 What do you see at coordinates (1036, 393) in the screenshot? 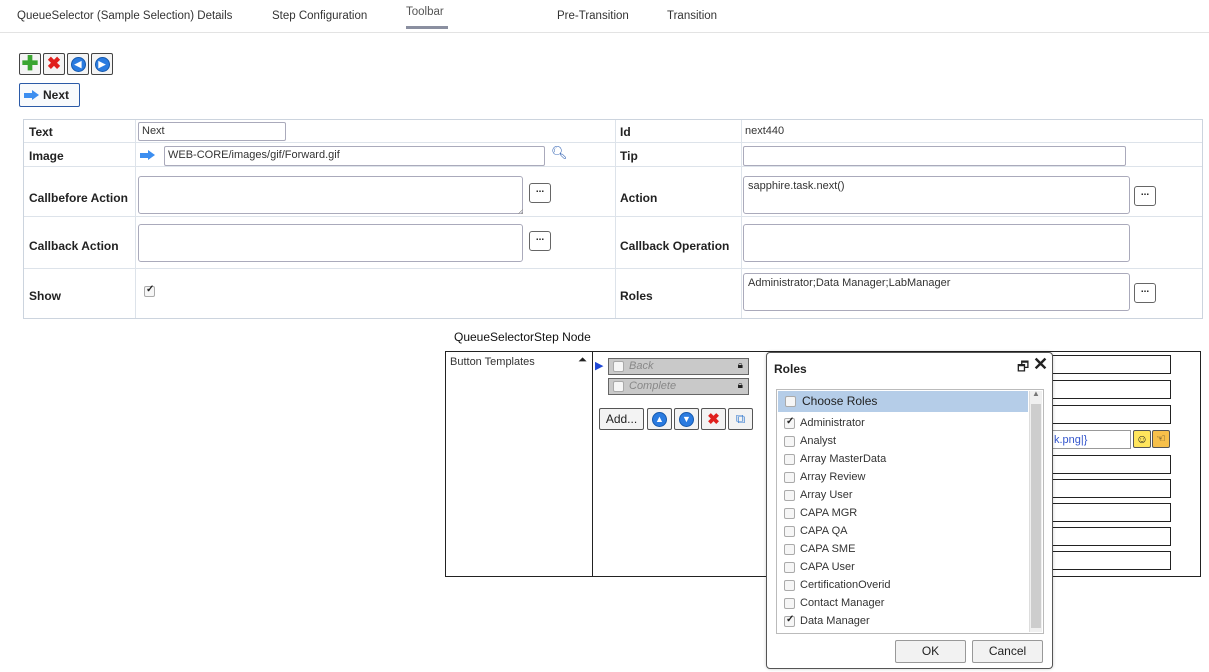
I see `scroll-up-icon: ▲` at bounding box center [1036, 393].